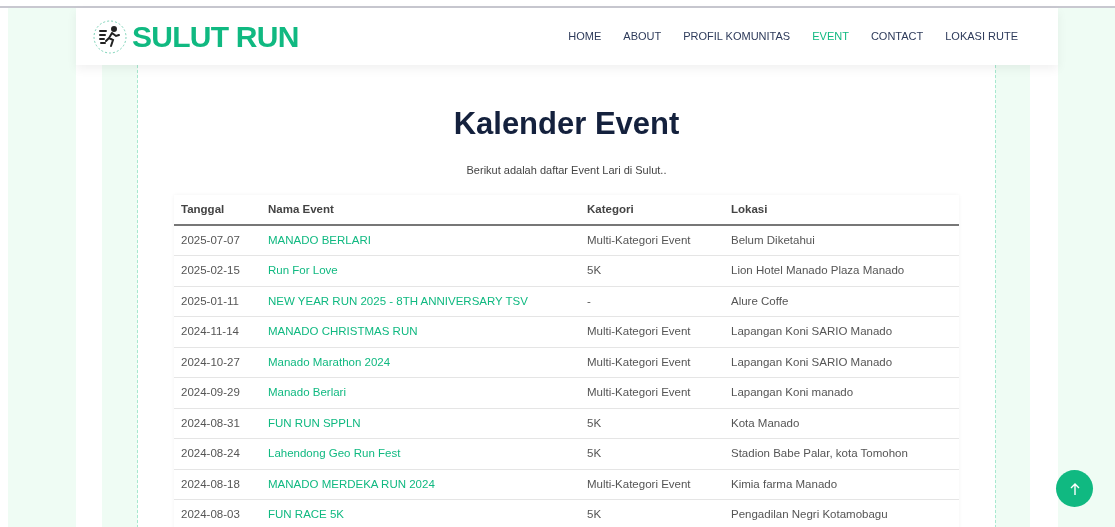 This screenshot has height=527, width=1115. Describe the element at coordinates (351, 483) in the screenshot. I see `table-link: MANADO MERDEKA RUN 2024` at that location.